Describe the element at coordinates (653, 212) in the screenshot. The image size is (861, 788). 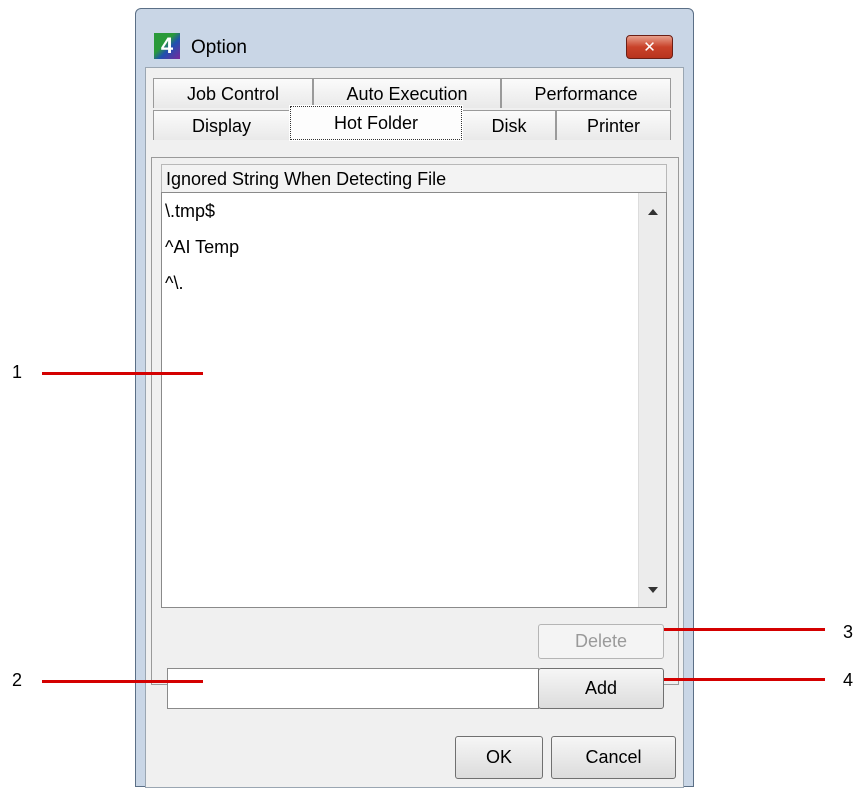
I see `scroll-up-arrow-icon` at that location.